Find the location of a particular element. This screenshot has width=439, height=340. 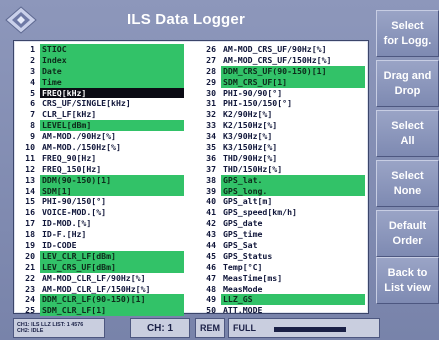

list-item: 20 LEV_CLR_LF[dBm] is located at coordinates (101, 256).